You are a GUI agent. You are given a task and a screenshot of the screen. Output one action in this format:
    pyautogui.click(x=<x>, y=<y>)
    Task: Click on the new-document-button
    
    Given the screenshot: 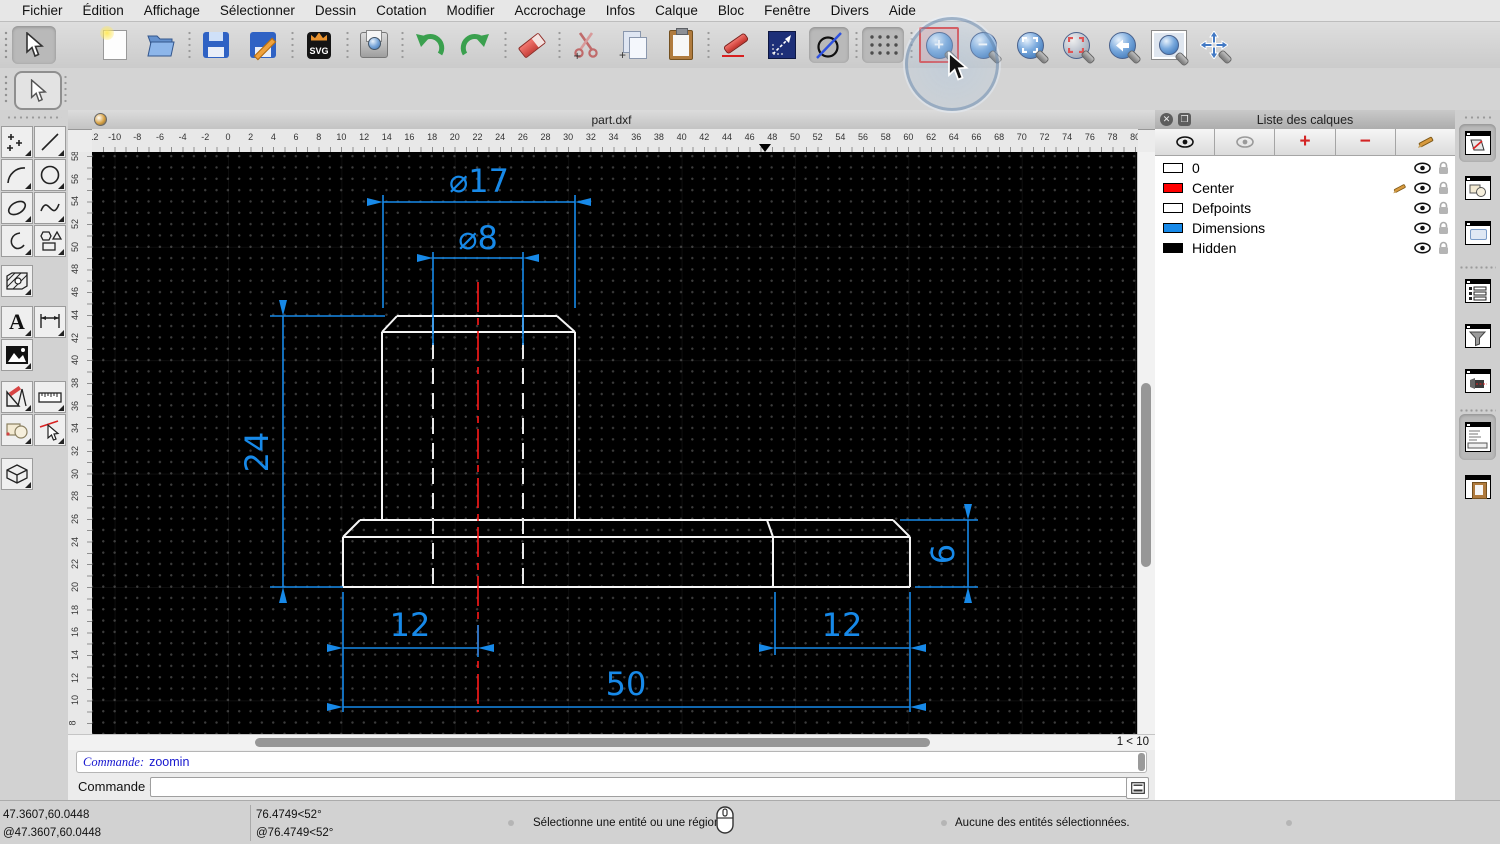 What is the action you would take?
    pyautogui.click(x=115, y=44)
    